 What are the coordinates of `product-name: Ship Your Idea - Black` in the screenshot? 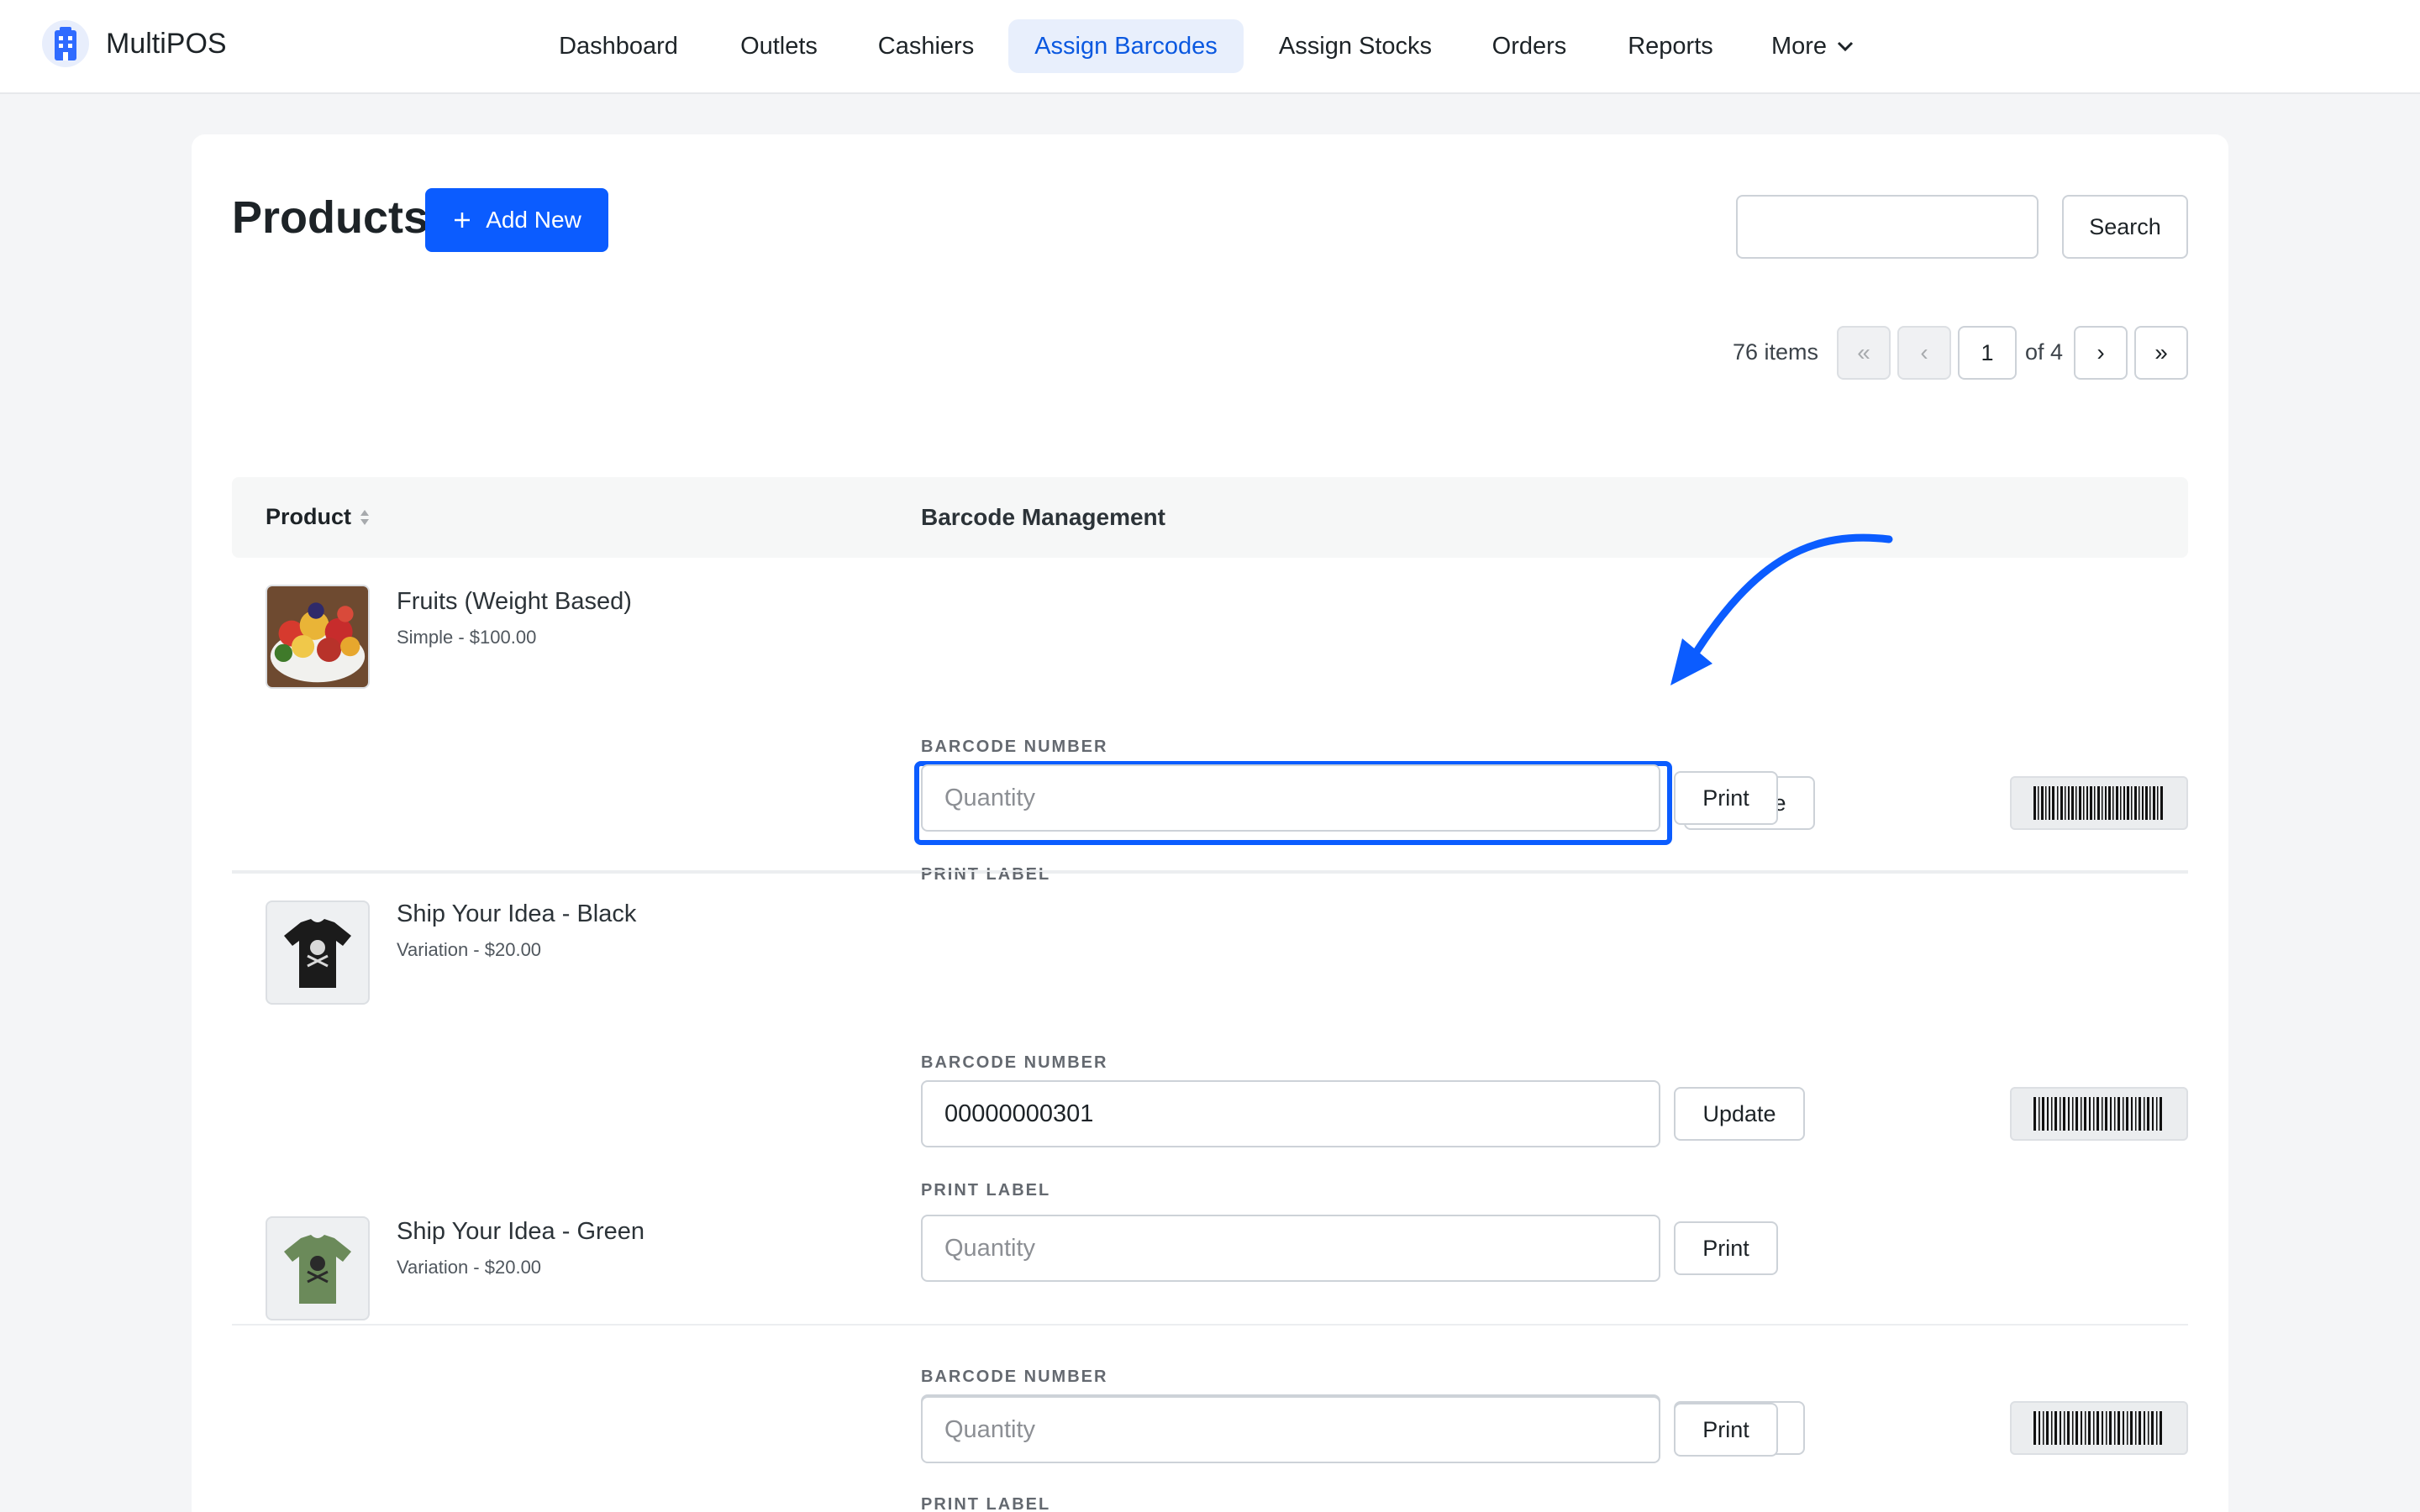 It's located at (516, 914).